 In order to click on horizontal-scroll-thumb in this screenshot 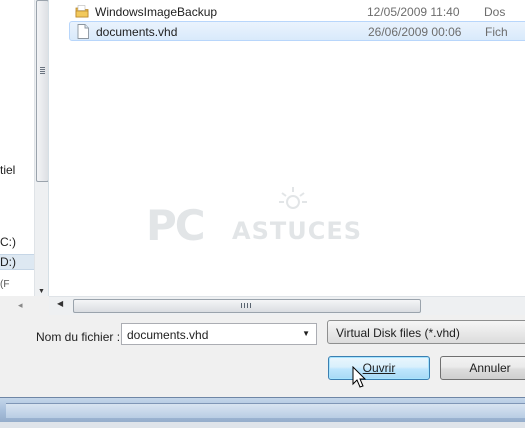, I will do `click(247, 306)`.